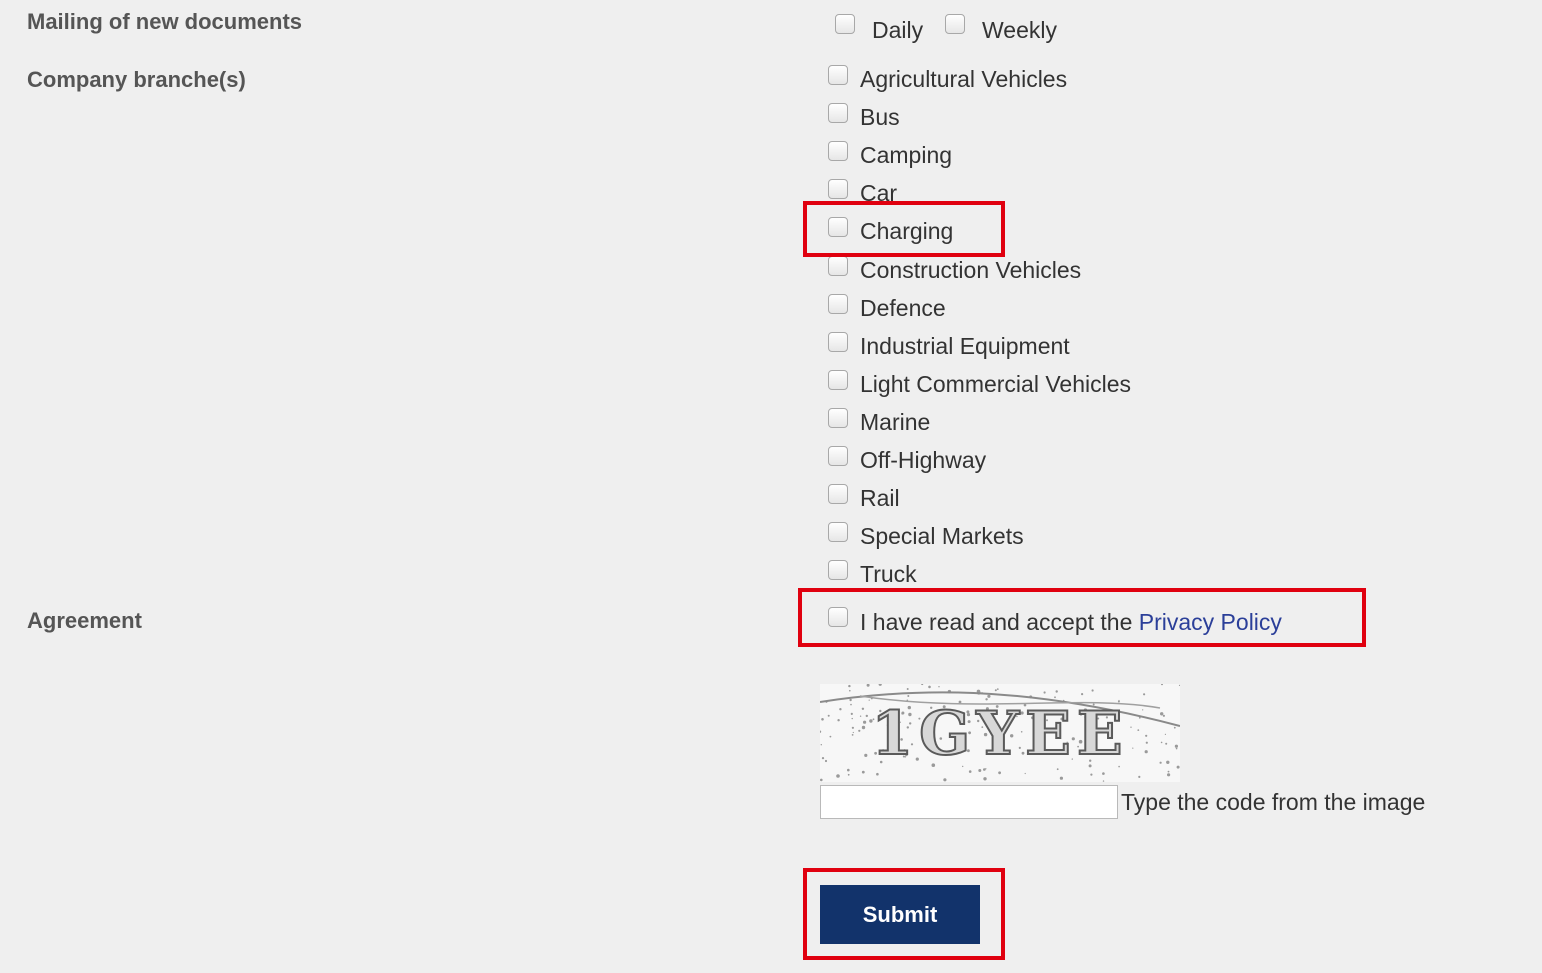  What do you see at coordinates (903, 307) in the screenshot?
I see `branch-label: Defence` at bounding box center [903, 307].